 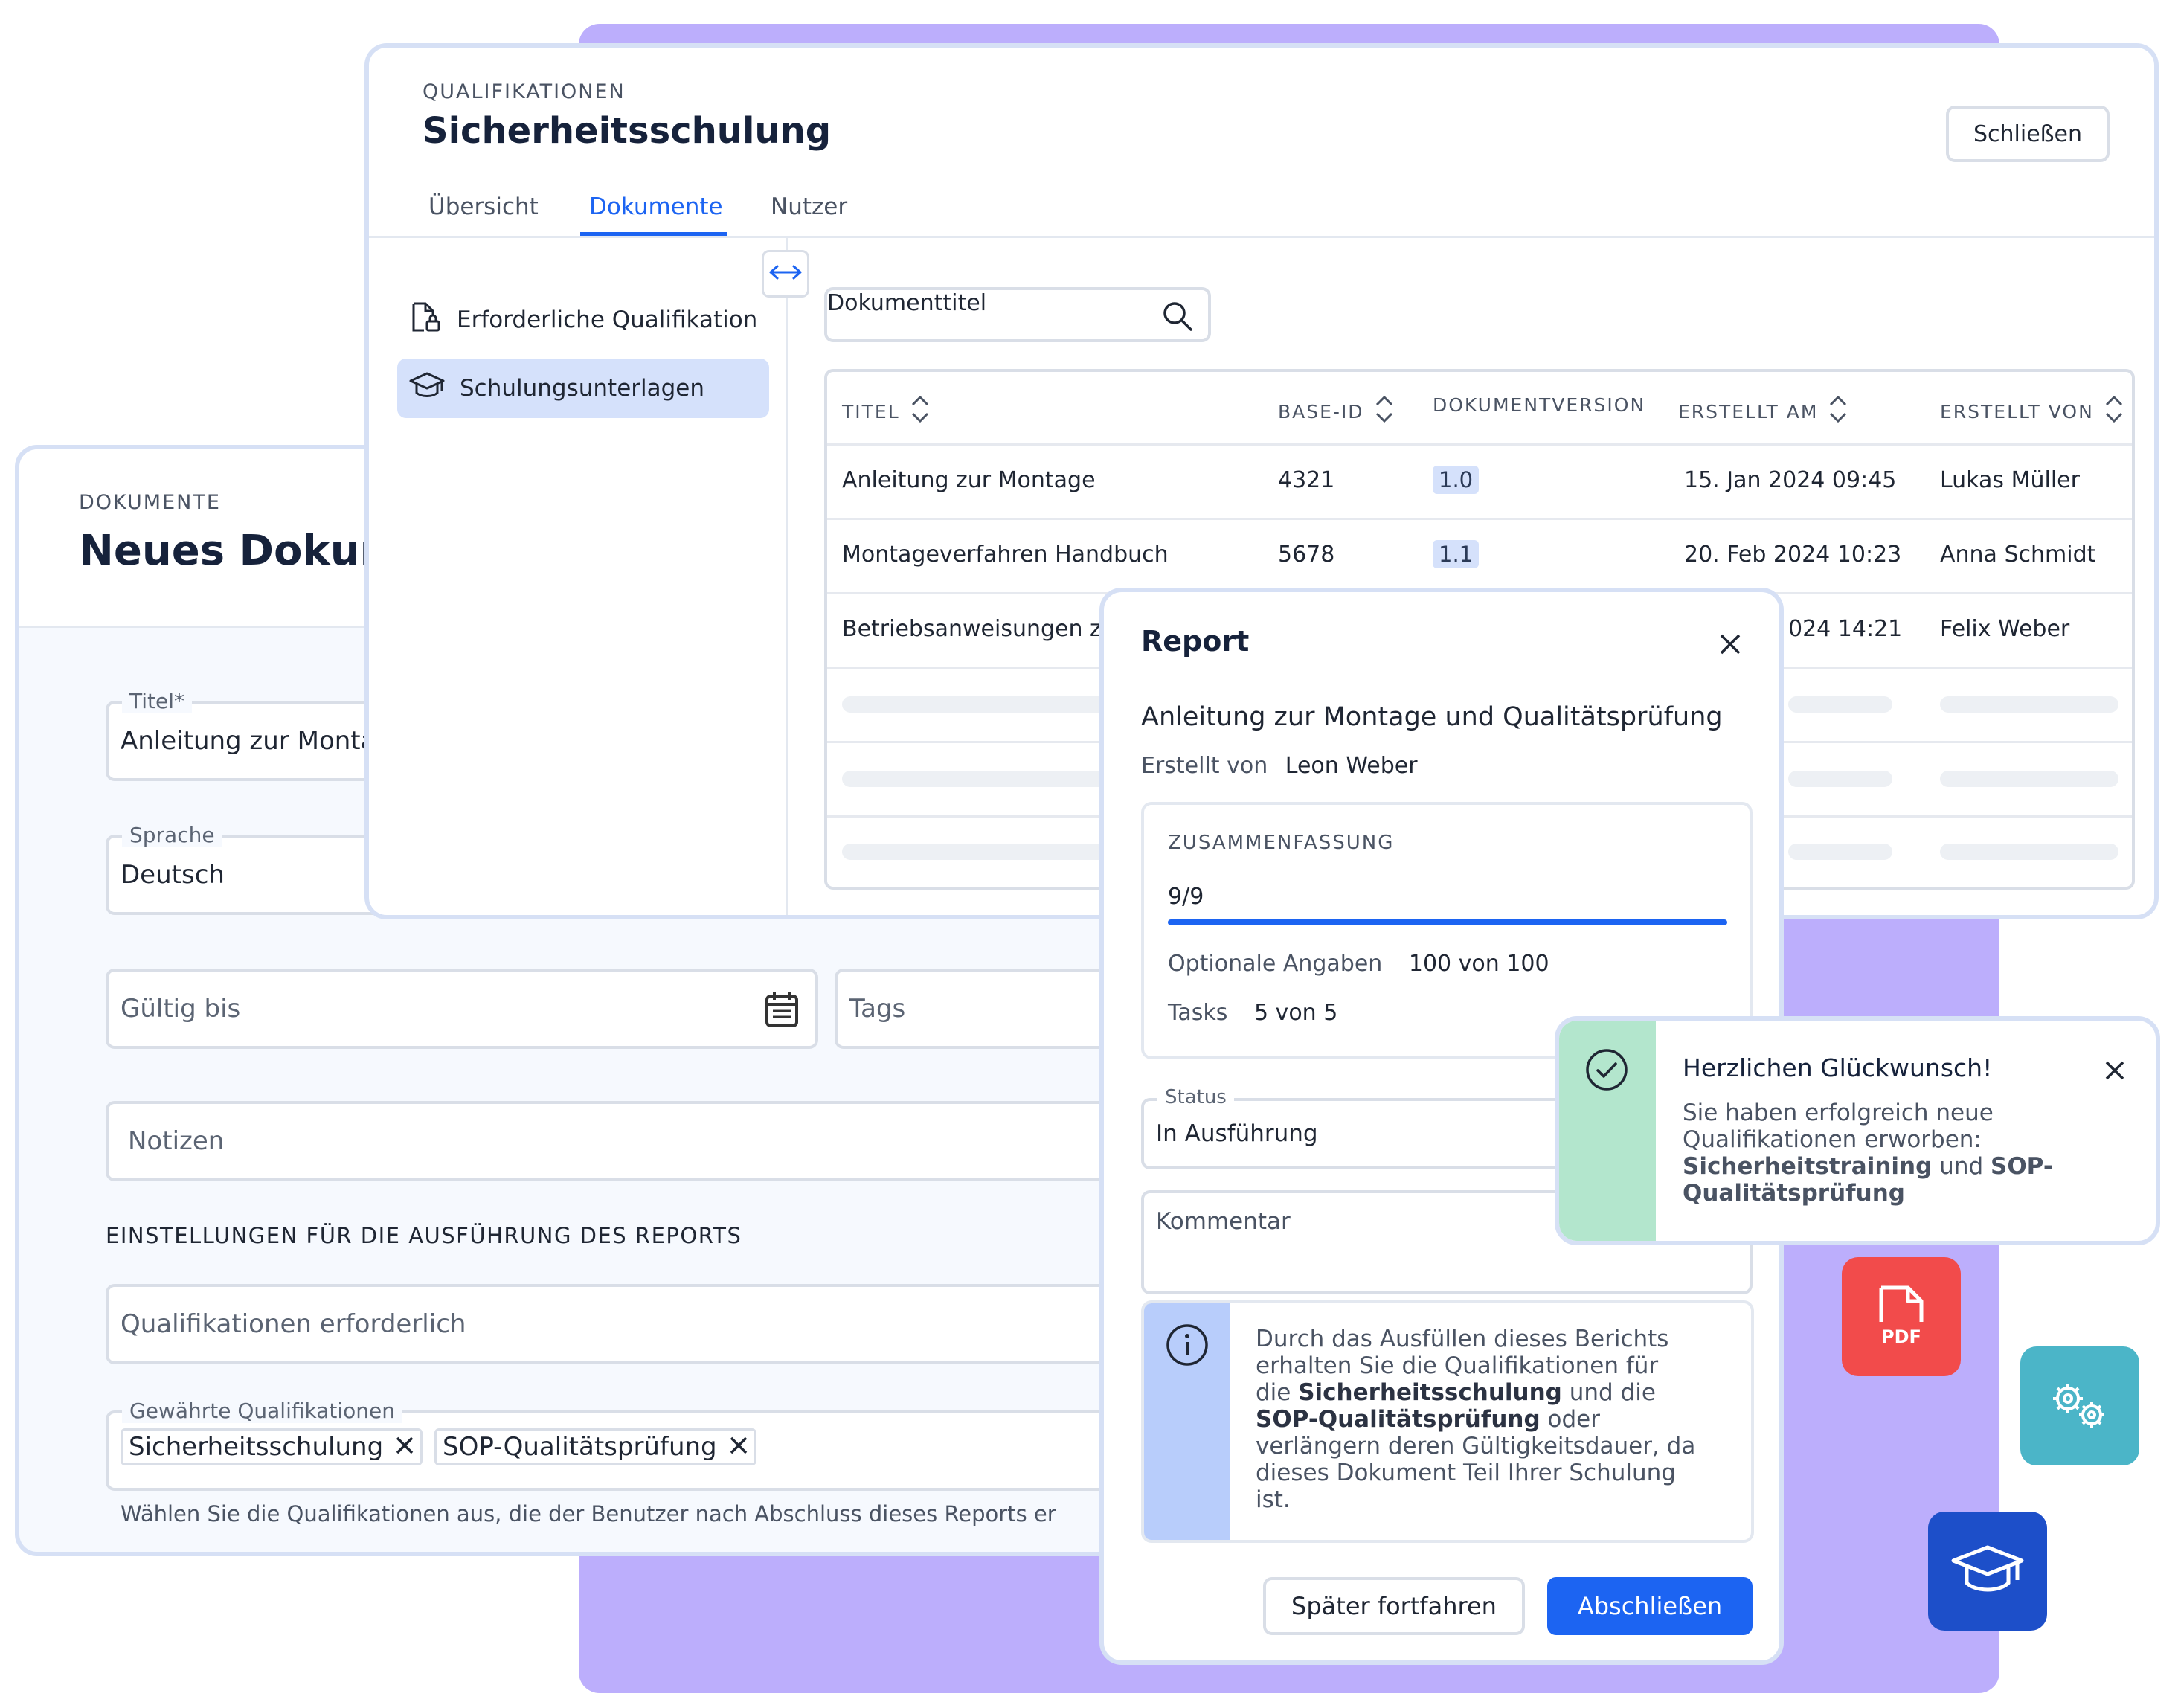 I want to click on cell-created-at: 15. Jan 2024 09:45, so click(x=1790, y=480).